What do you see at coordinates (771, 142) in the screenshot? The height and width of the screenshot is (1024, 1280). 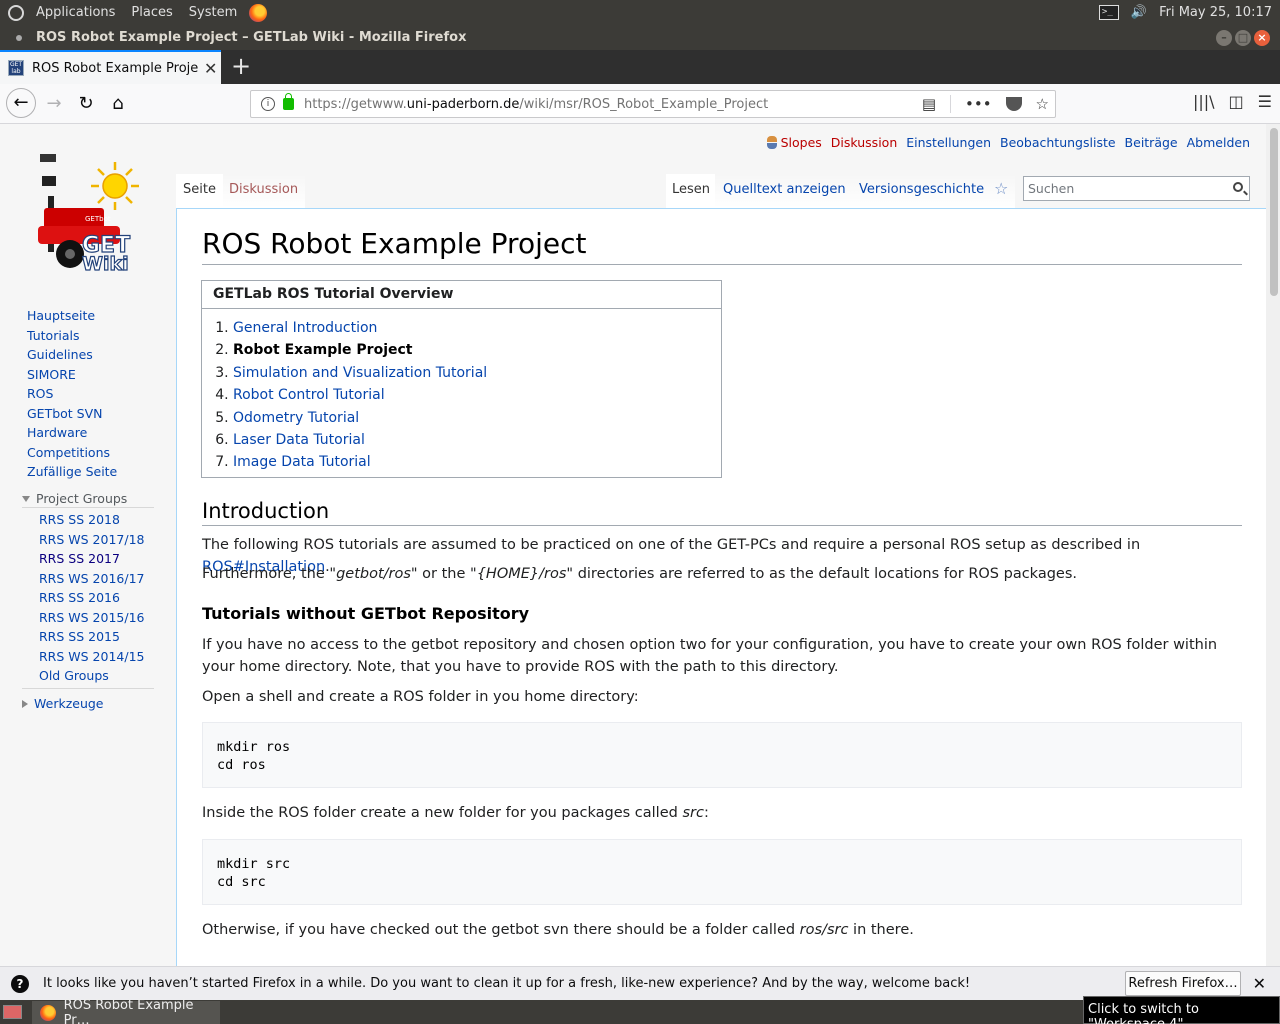 I see `user-icon` at bounding box center [771, 142].